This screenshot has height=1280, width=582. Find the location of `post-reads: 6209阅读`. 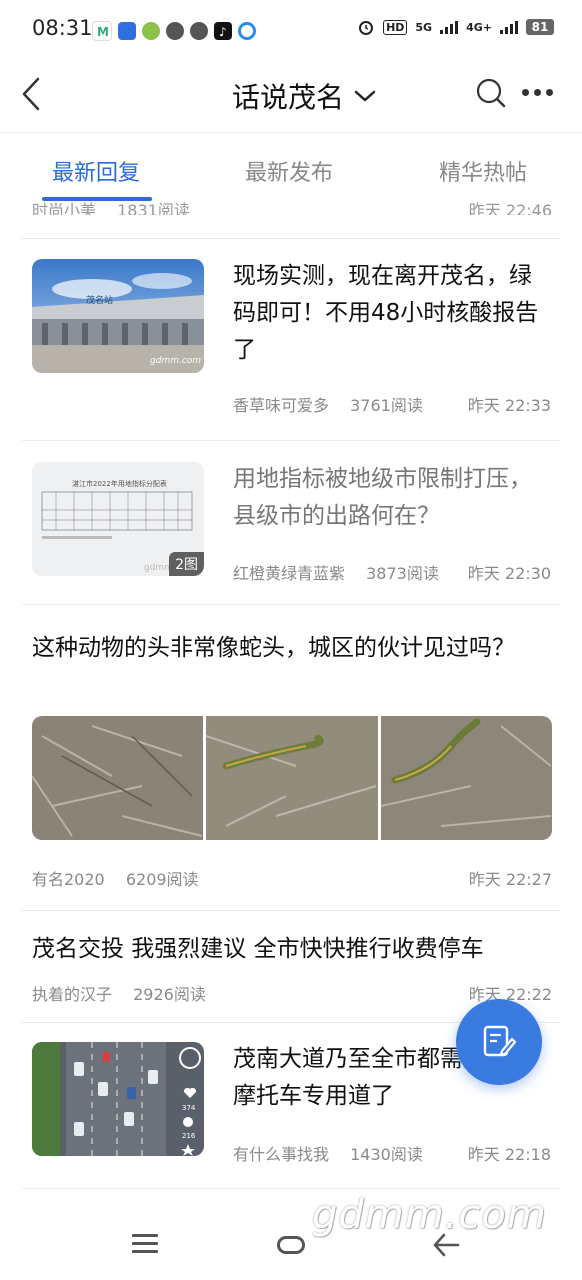

post-reads: 6209阅读 is located at coordinates (162, 879).